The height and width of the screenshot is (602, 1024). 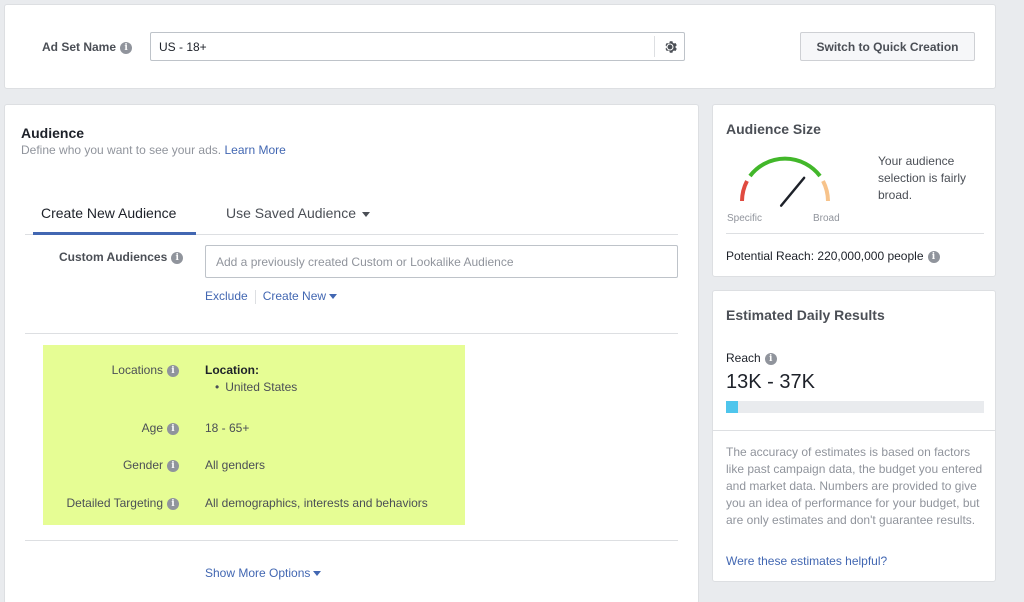 What do you see at coordinates (121, 150) in the screenshot?
I see `audience-subtitle-text: Define who you want to see your ads.` at bounding box center [121, 150].